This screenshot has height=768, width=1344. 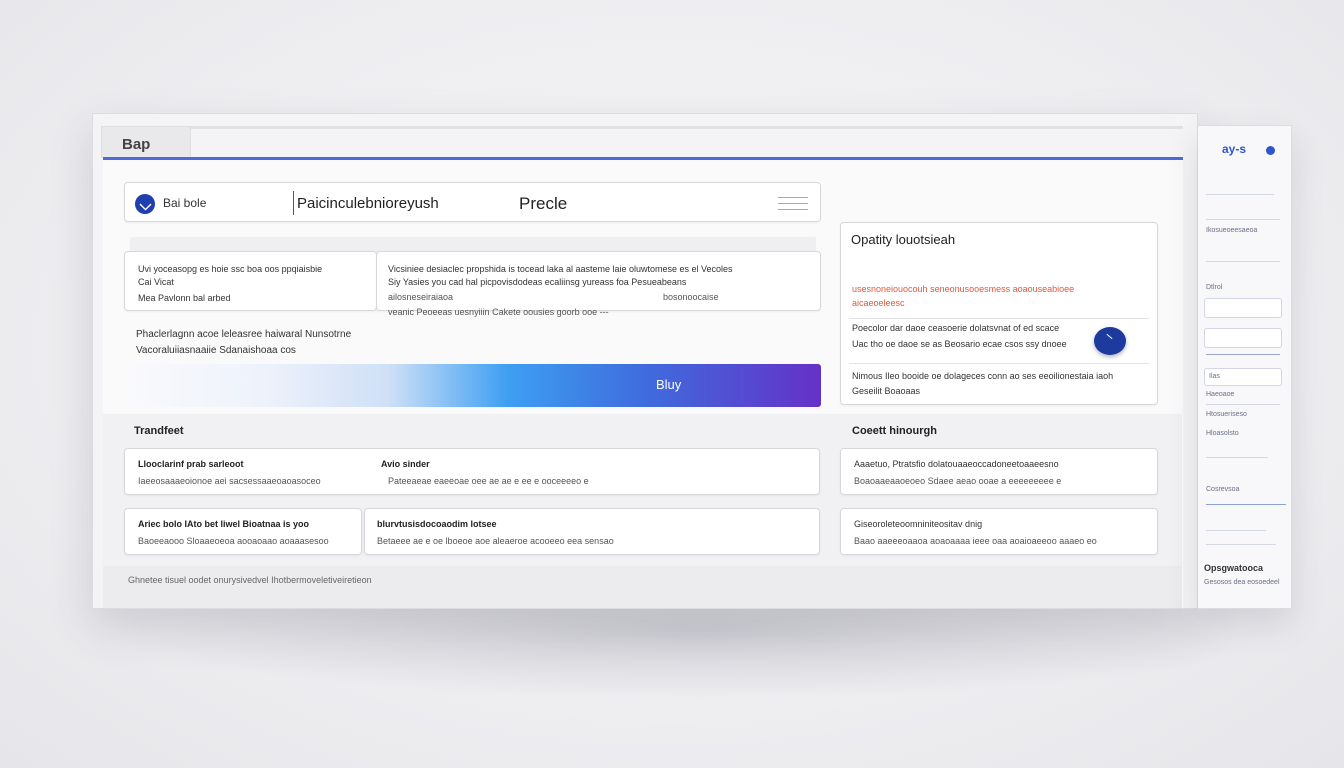 I want to click on opportunity-row-2-b: Geseilit Boaoaas, so click(x=886, y=391).